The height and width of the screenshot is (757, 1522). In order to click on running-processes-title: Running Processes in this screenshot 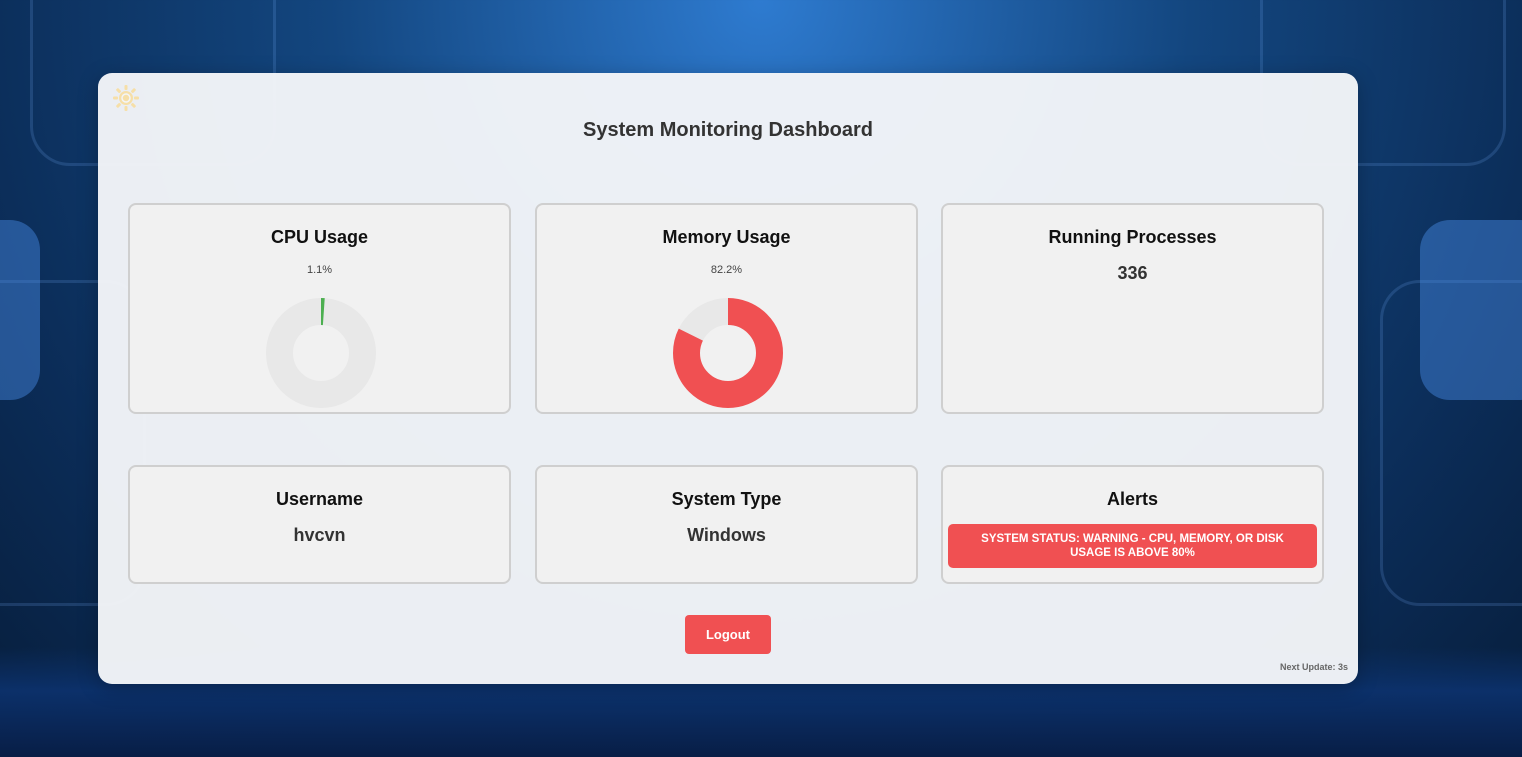, I will do `click(1132, 237)`.